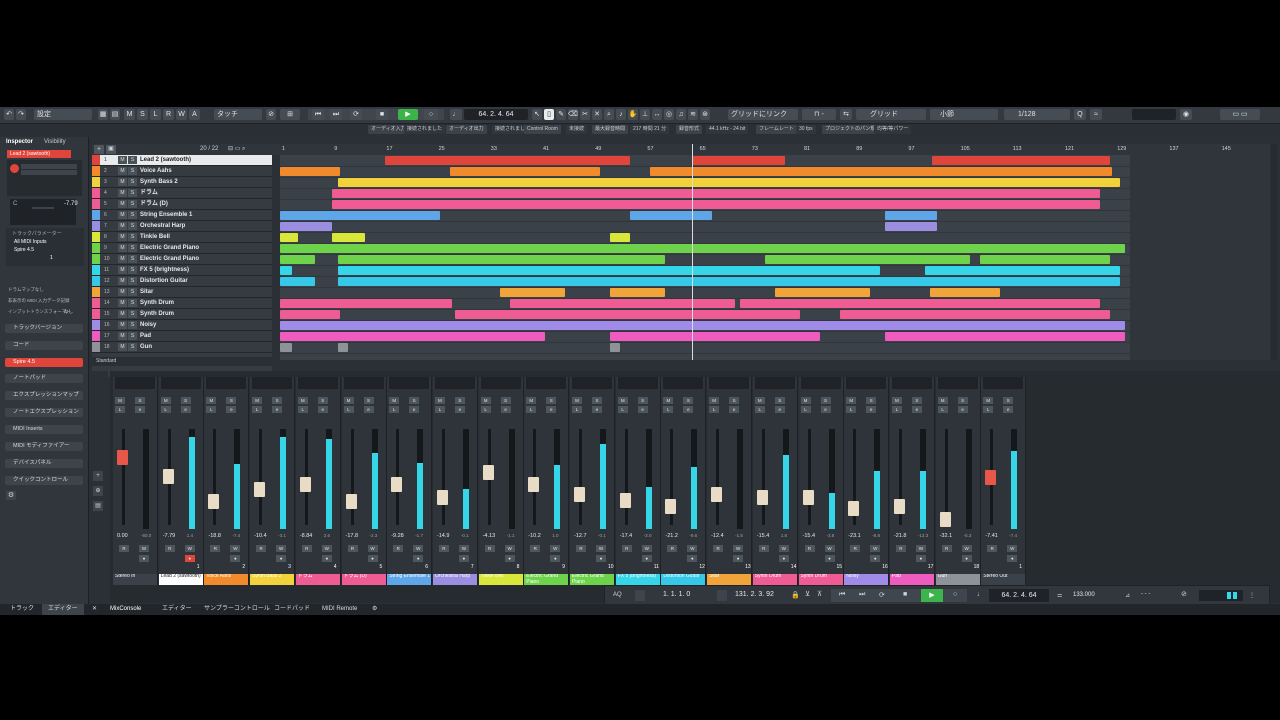  What do you see at coordinates (318, 114) in the screenshot?
I see `go-to-start-icon: ⏮` at bounding box center [318, 114].